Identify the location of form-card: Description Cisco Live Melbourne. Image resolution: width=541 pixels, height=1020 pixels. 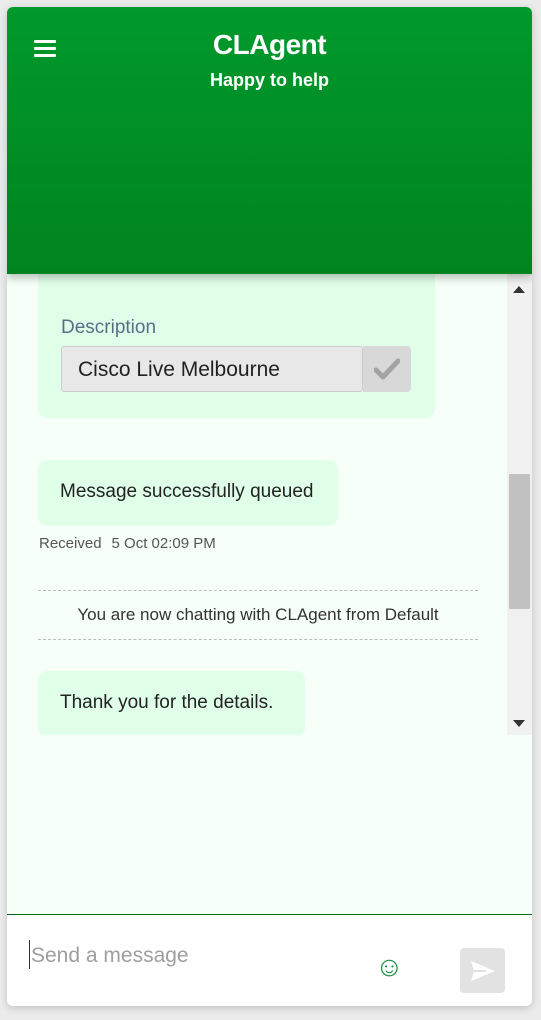
(236, 346).